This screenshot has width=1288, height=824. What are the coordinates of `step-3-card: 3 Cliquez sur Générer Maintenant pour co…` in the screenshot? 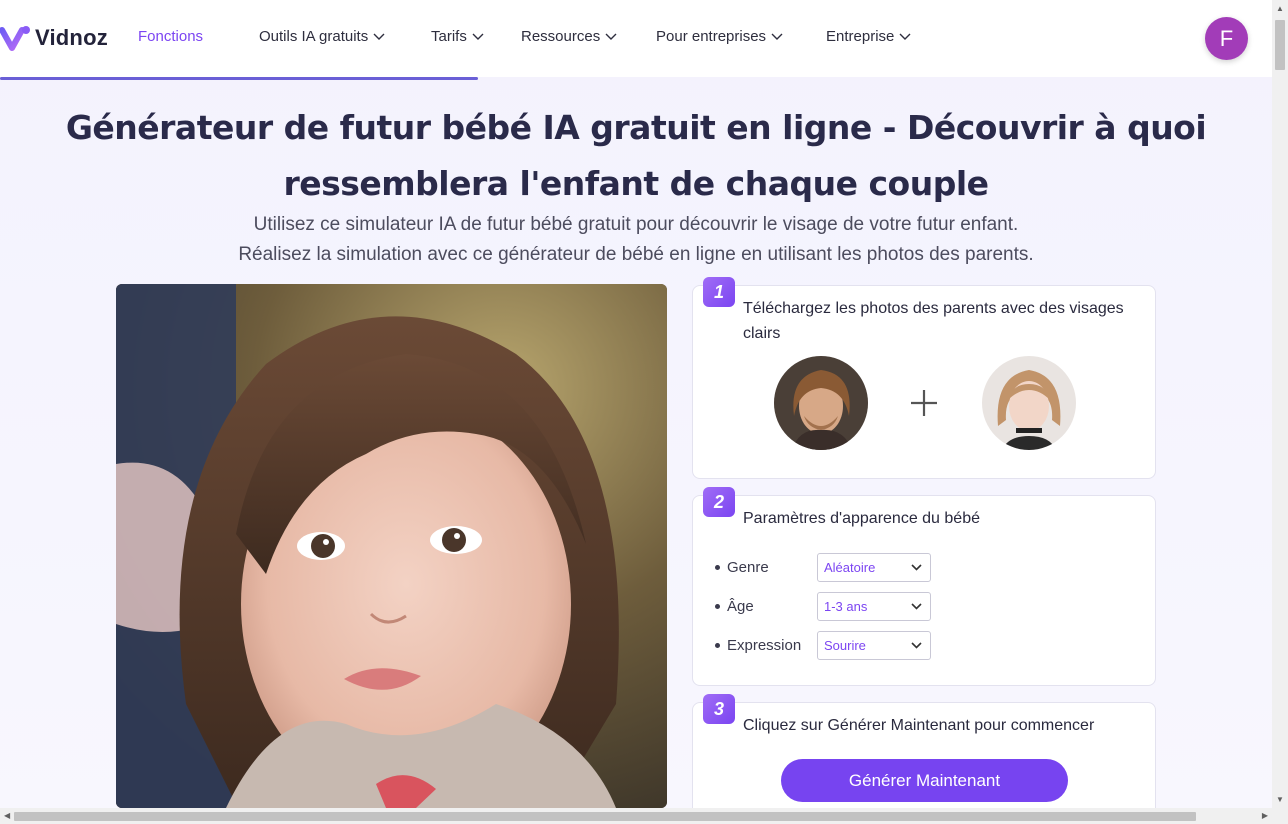 It's located at (924, 758).